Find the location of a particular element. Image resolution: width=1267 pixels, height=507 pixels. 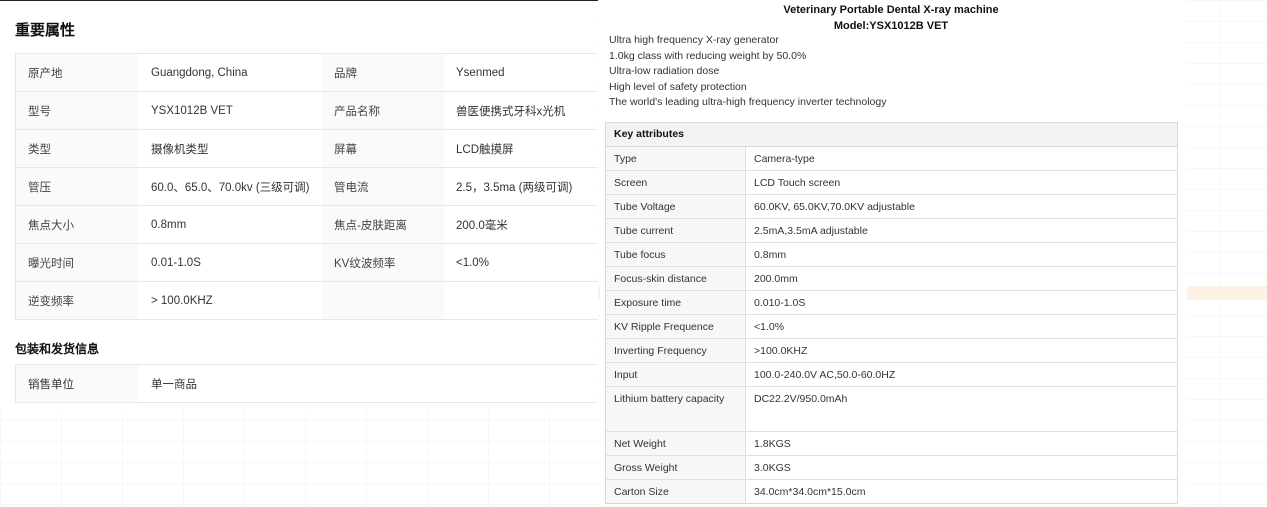

attribute-value: > 100.0KHZ is located at coordinates (230, 300).